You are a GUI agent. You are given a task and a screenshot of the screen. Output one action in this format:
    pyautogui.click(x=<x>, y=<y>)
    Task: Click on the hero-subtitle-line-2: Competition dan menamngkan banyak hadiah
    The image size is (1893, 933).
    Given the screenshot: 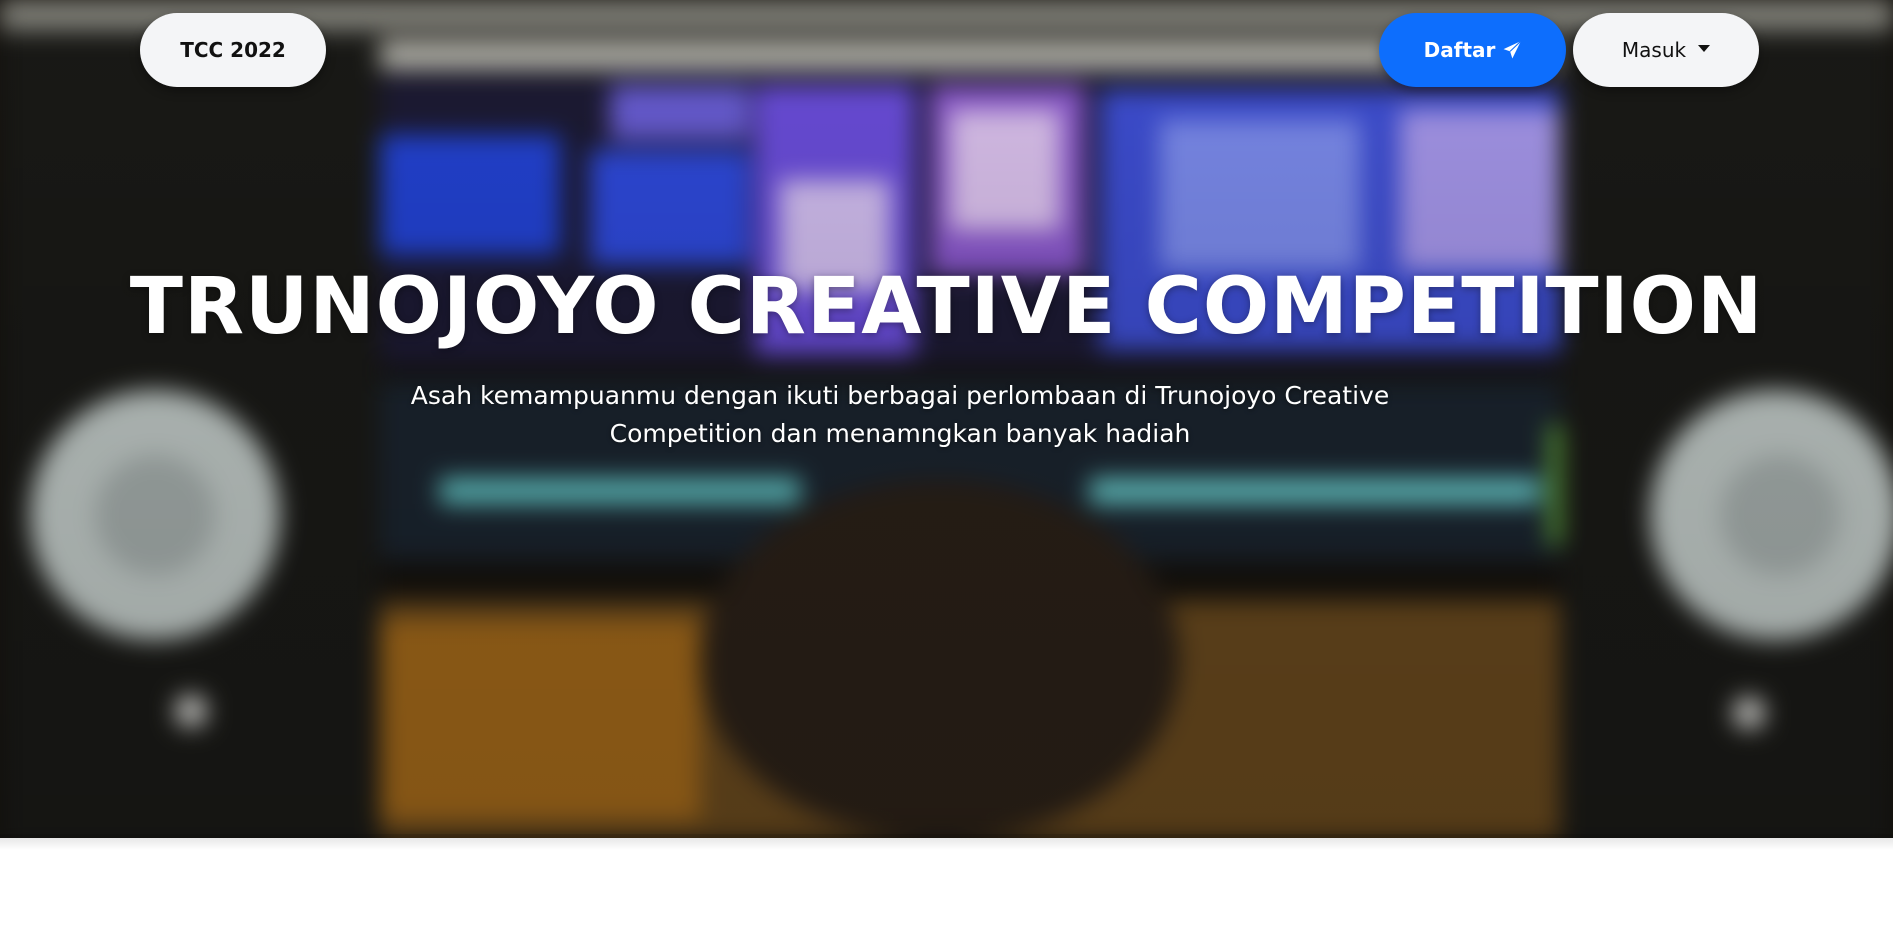 What is the action you would take?
    pyautogui.click(x=900, y=433)
    